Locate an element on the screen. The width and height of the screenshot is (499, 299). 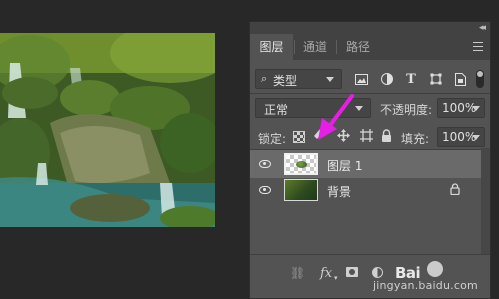
fill-label: 填充: is located at coordinates (415, 139).